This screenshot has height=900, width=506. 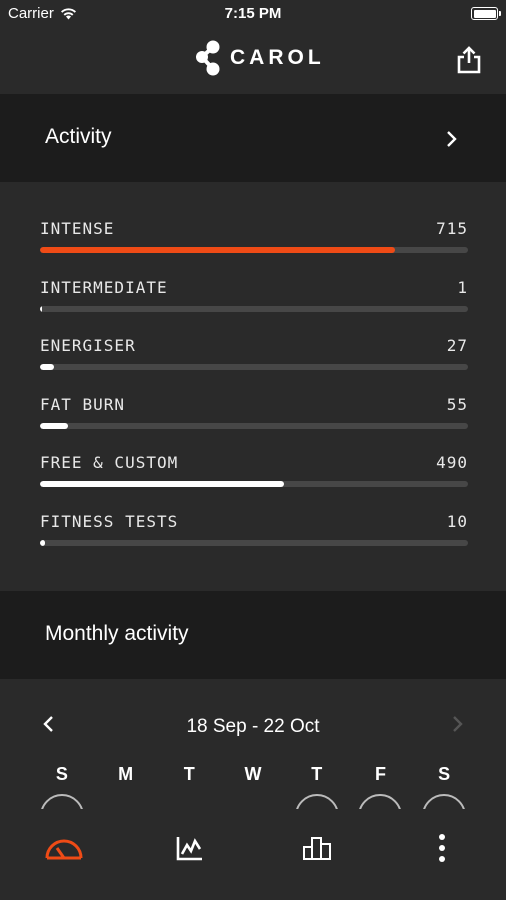 What do you see at coordinates (380, 808) in the screenshot?
I see `day-number: 23` at bounding box center [380, 808].